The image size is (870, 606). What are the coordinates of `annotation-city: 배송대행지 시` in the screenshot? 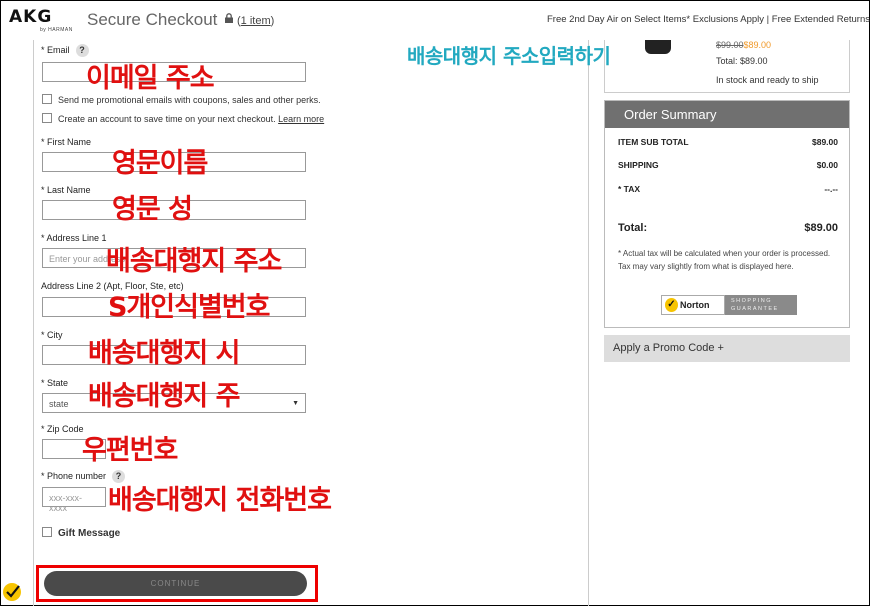 It's located at (164, 353).